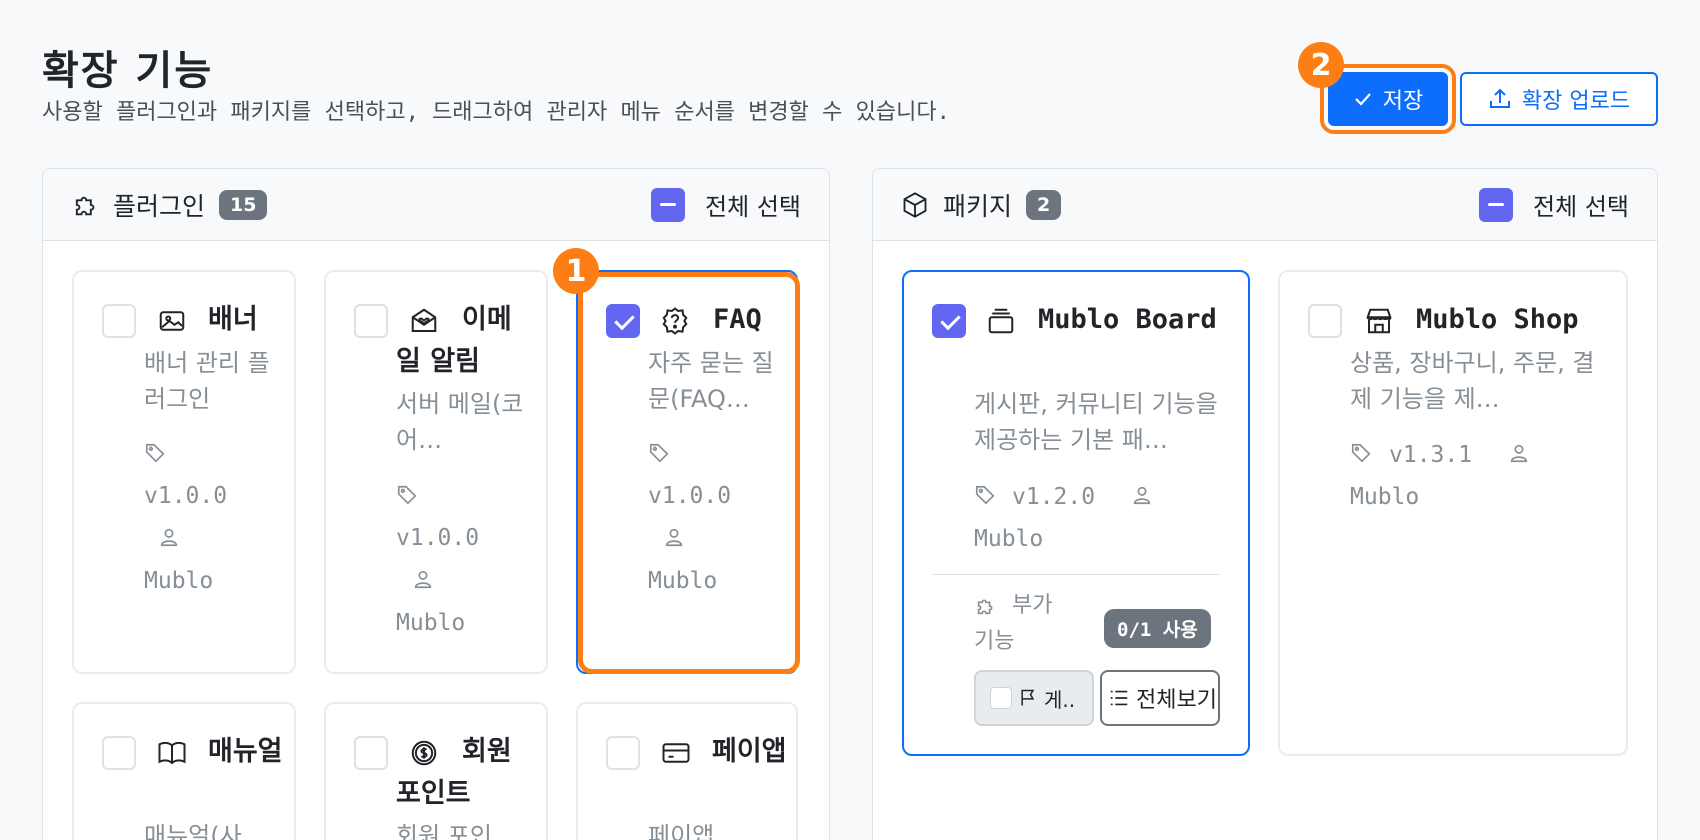  What do you see at coordinates (371, 753) in the screenshot?
I see `plugin-checkbox-point` at bounding box center [371, 753].